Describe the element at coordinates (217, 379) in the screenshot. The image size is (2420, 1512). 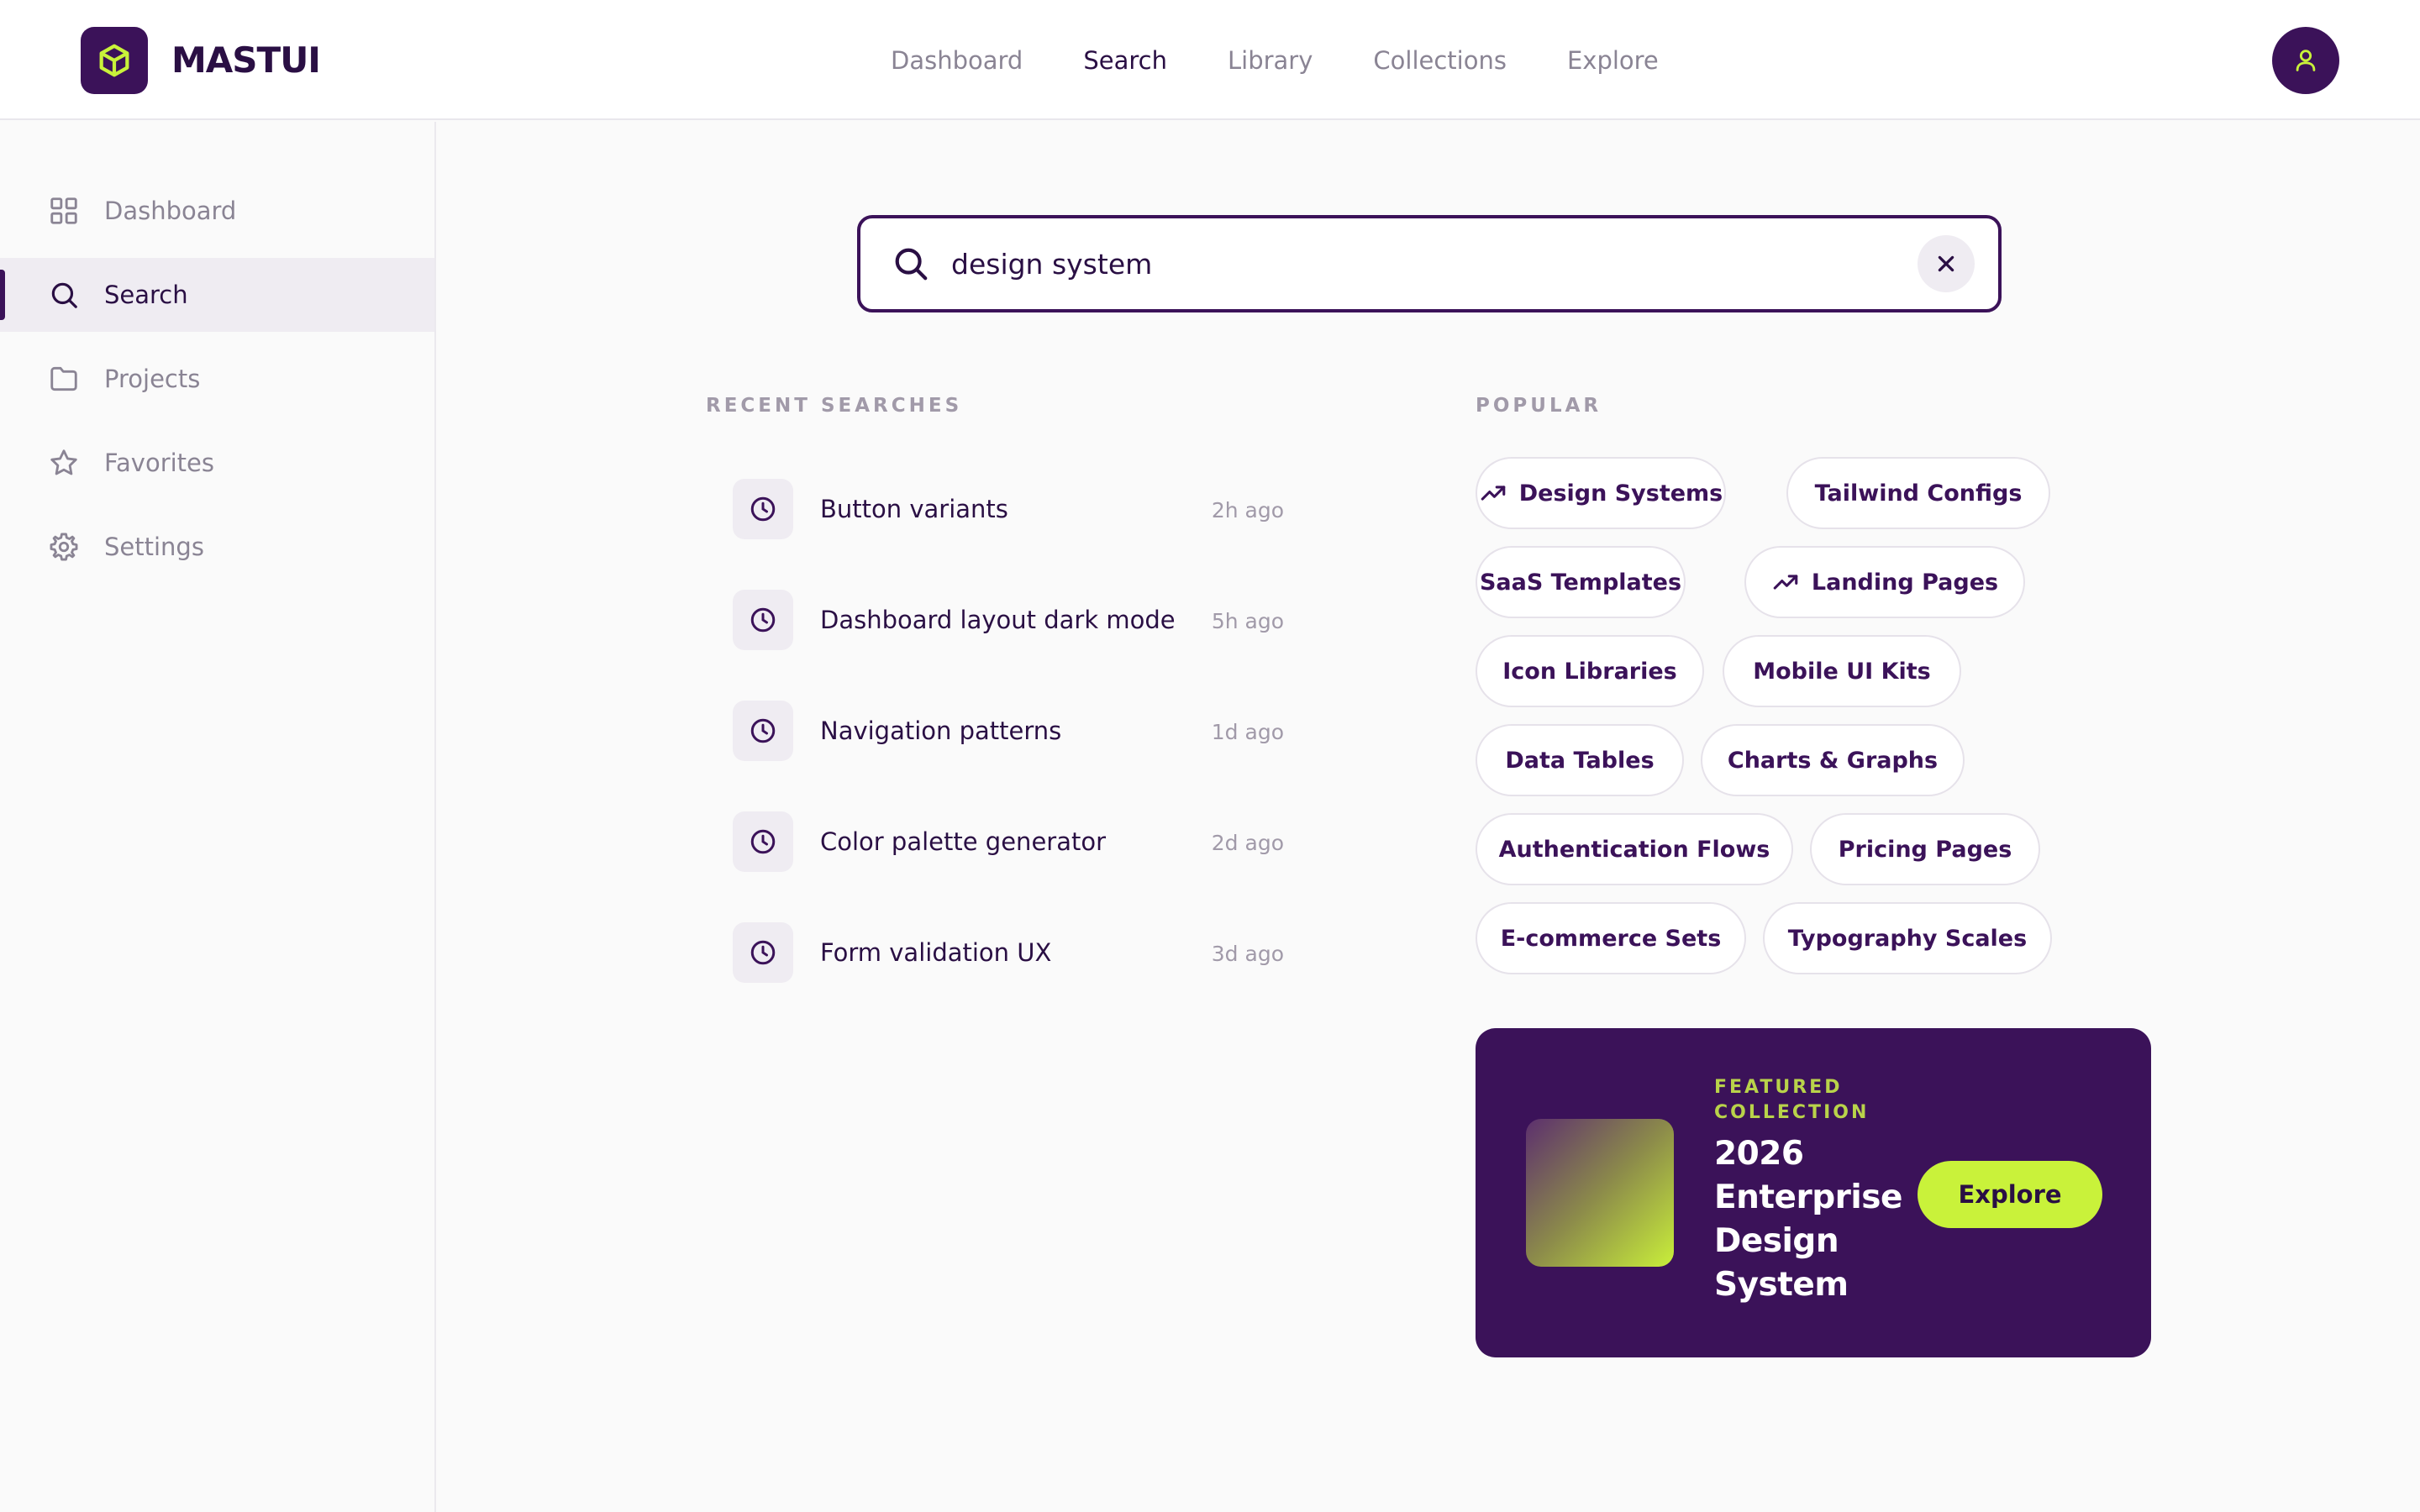
I see `sidebar-item-projects: Projects` at that location.